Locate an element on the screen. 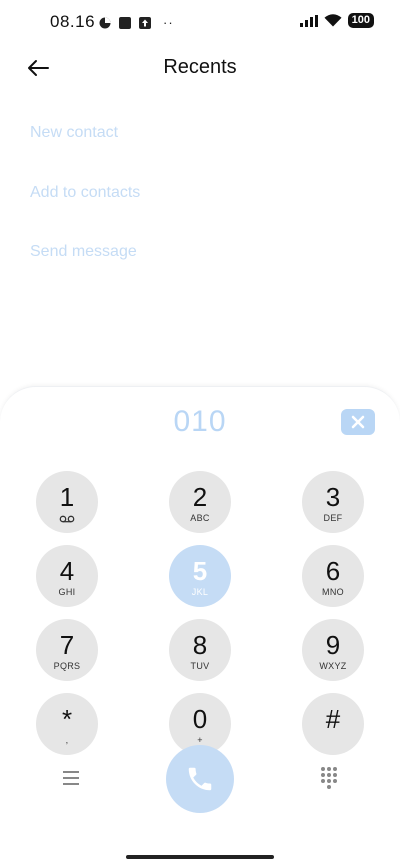 This screenshot has height=866, width=400. upload-icon is located at coordinates (145, 22).